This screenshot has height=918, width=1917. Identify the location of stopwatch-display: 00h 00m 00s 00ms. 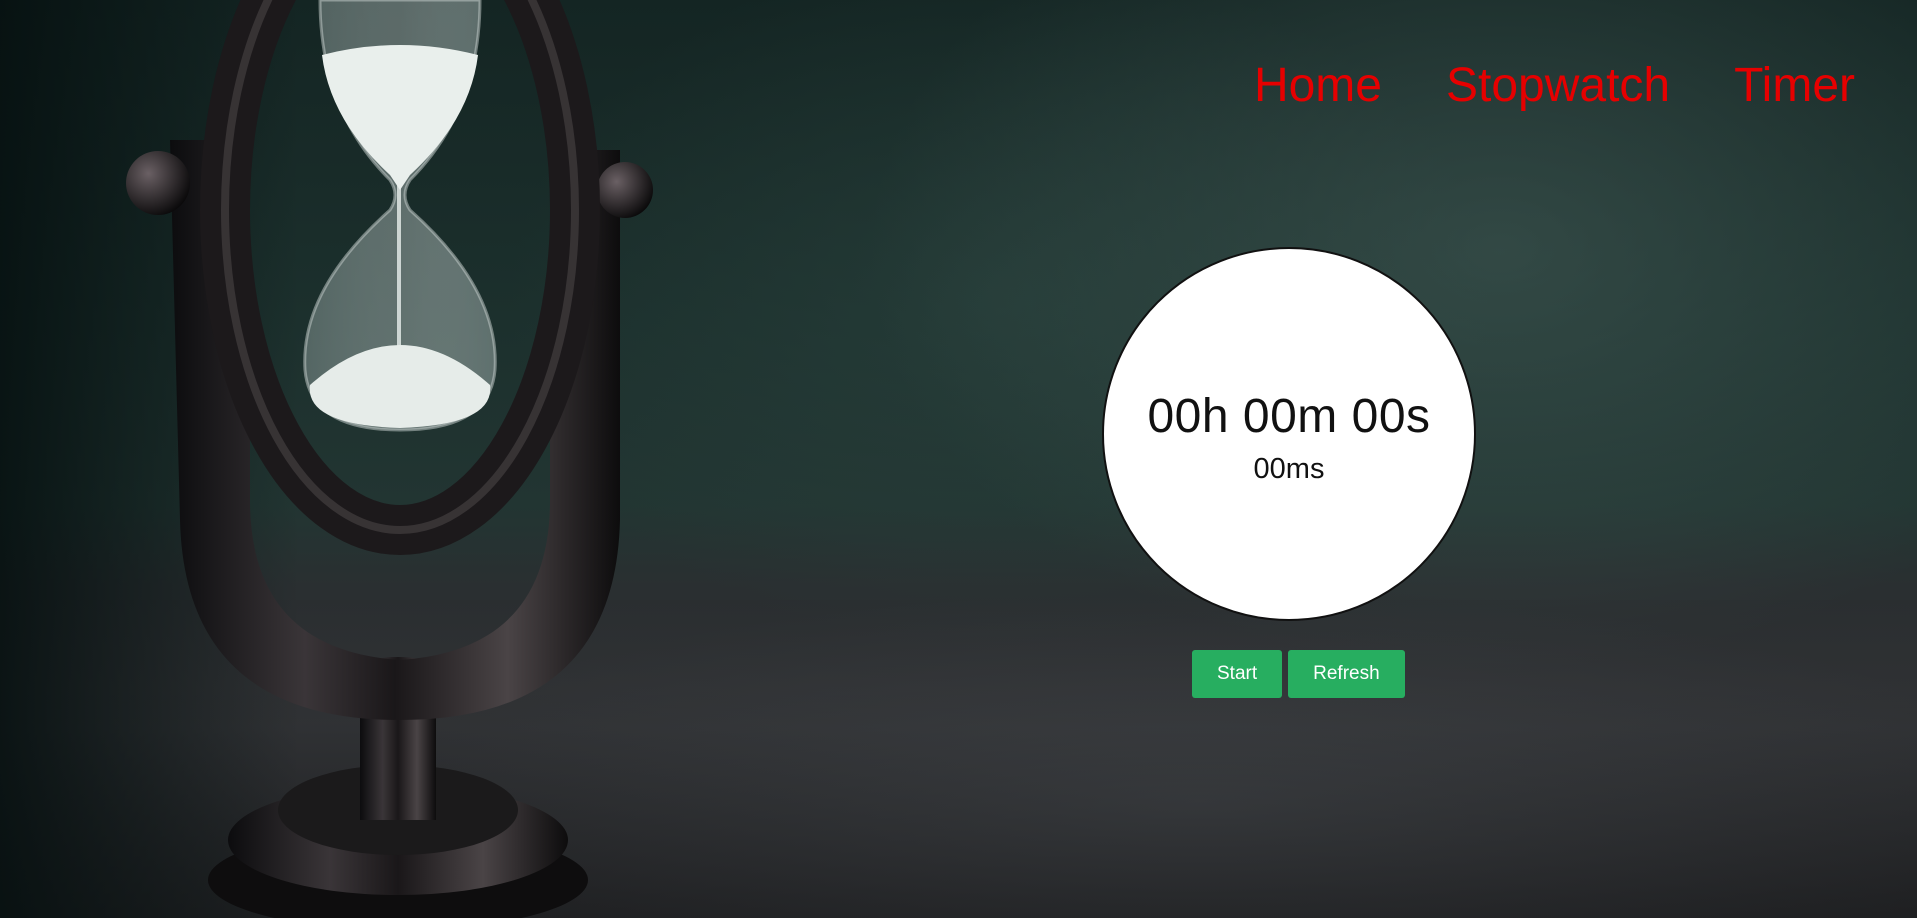
(1289, 434).